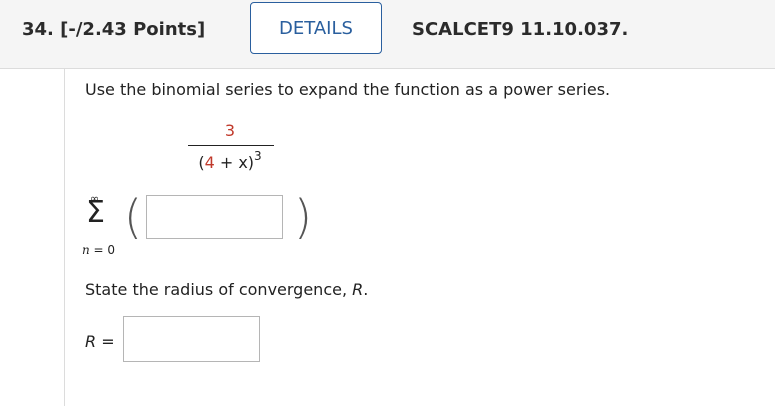 Image resolution: width=775 pixels, height=406 pixels. I want to click on fraction-bar, so click(231, 145).